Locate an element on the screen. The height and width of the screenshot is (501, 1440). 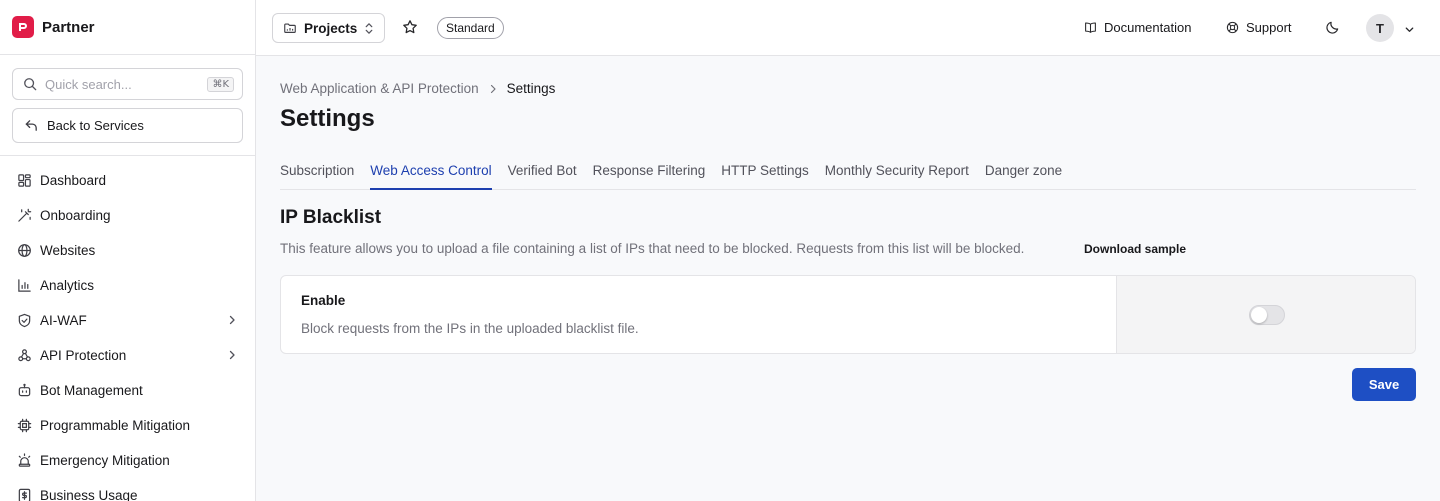
search-shortcut: ⌘K is located at coordinates (220, 84).